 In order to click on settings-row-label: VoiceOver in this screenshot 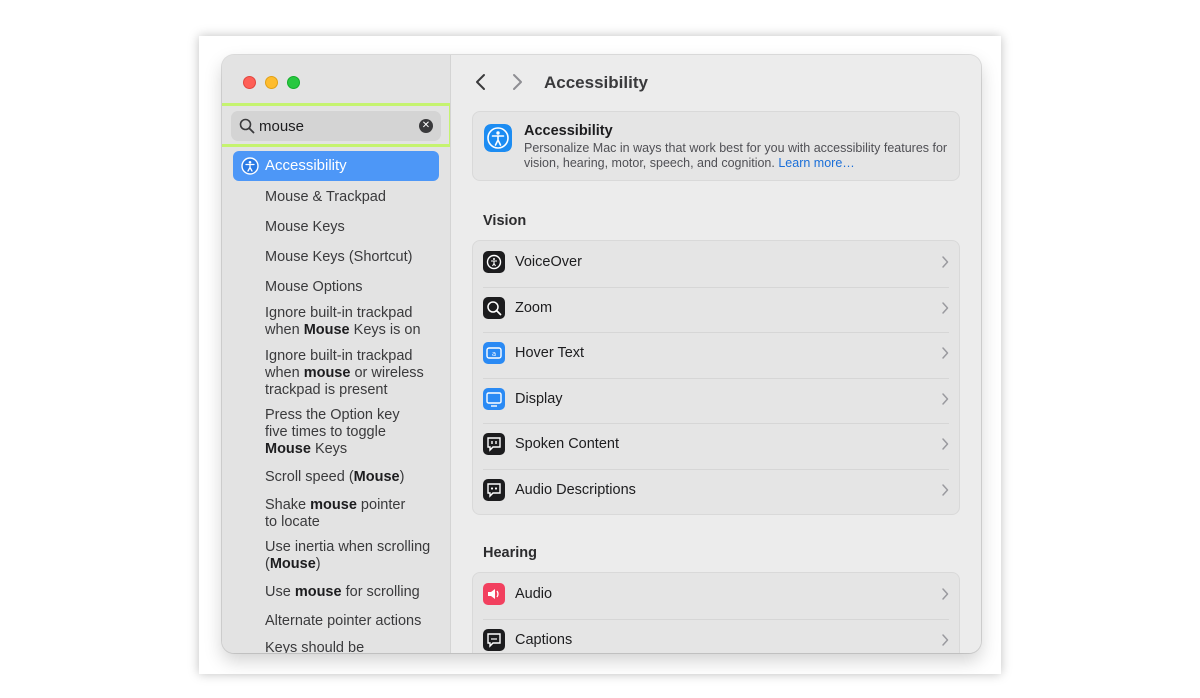, I will do `click(548, 262)`.